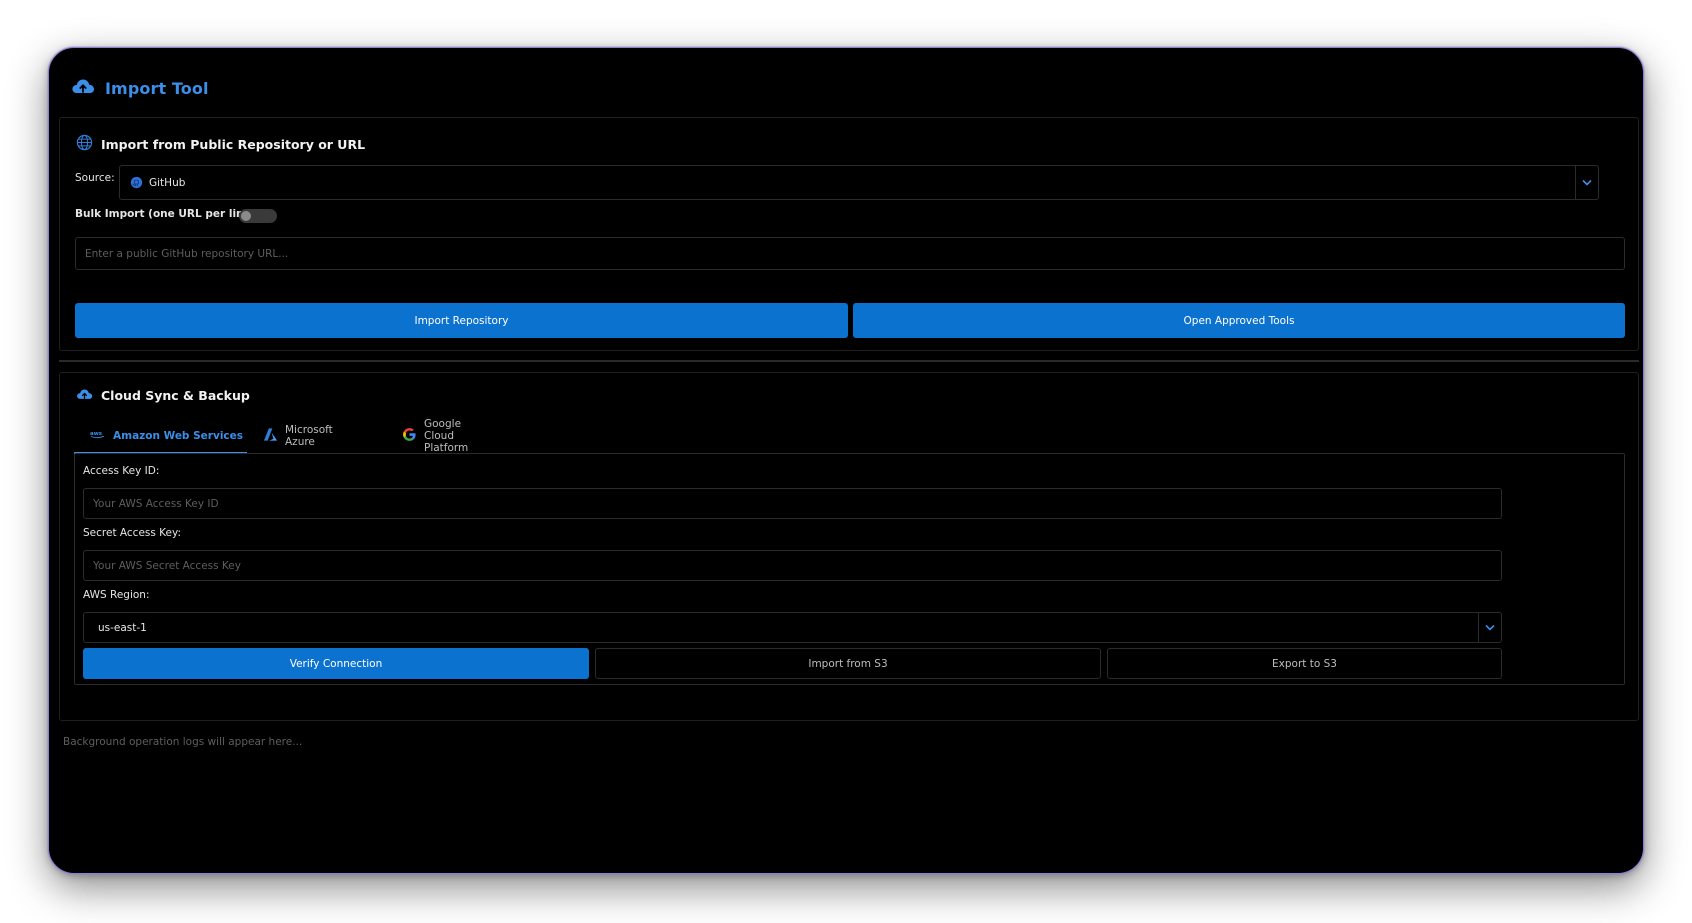 This screenshot has height=923, width=1692. I want to click on tab-aws: aws Amazon Web Services, so click(160, 436).